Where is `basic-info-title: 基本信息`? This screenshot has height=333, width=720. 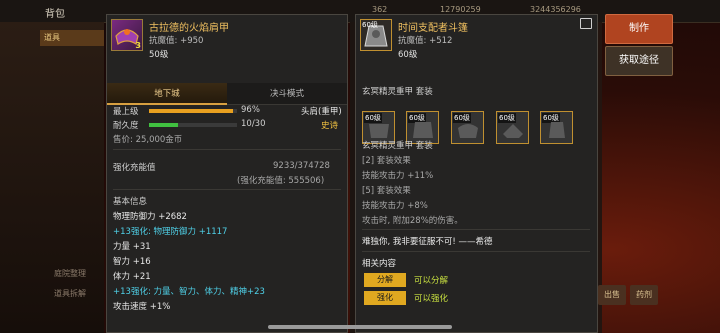 basic-info-title: 基本信息 is located at coordinates (130, 202).